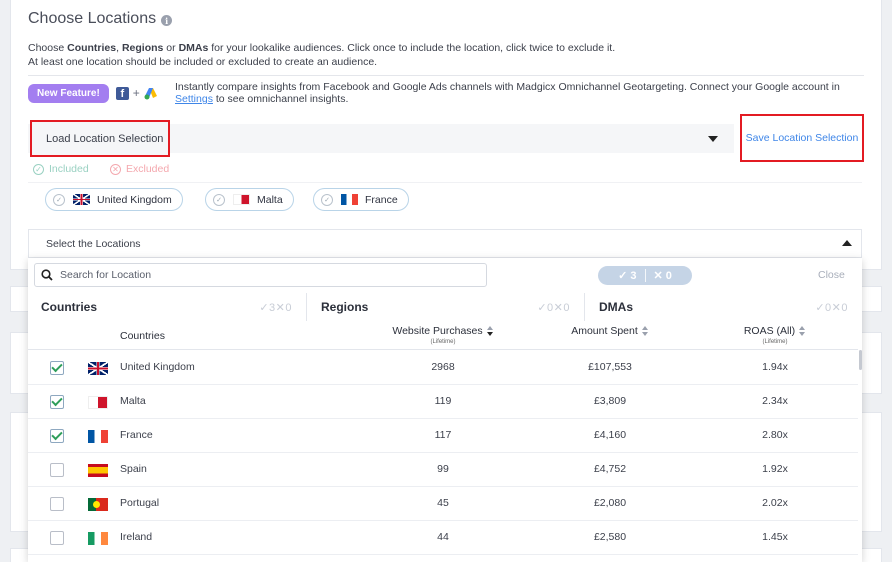 Image resolution: width=892 pixels, height=562 pixels. I want to click on load-location-selection-label: Load Location Selection, so click(105, 138).